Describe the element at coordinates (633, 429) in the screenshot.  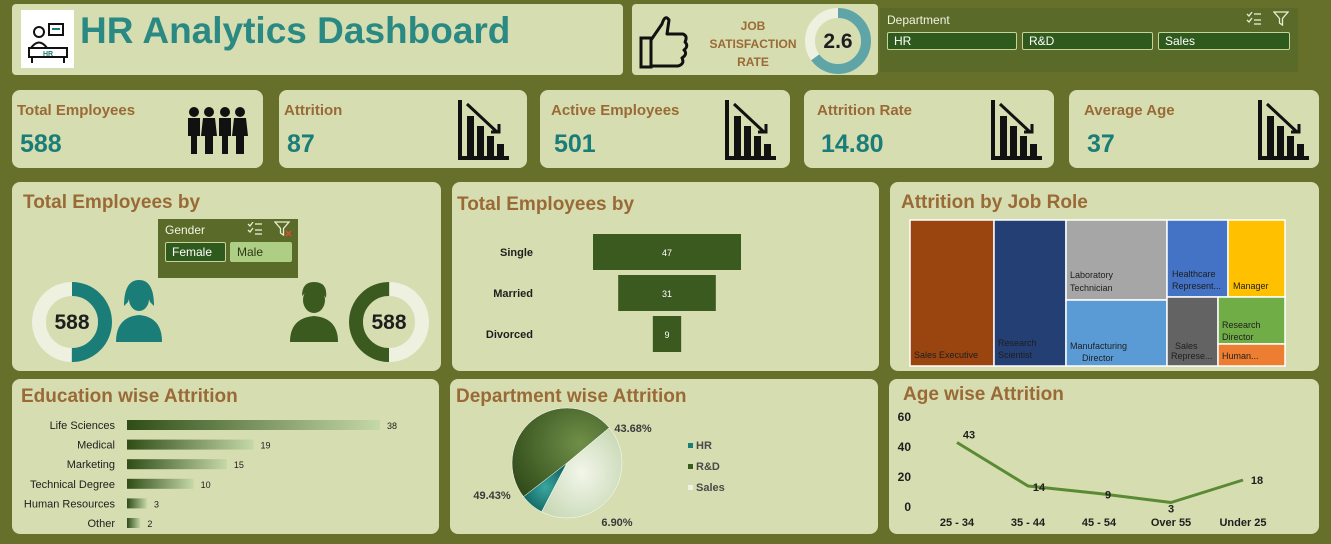
I see `pie-percent-label: 43.68%` at that location.